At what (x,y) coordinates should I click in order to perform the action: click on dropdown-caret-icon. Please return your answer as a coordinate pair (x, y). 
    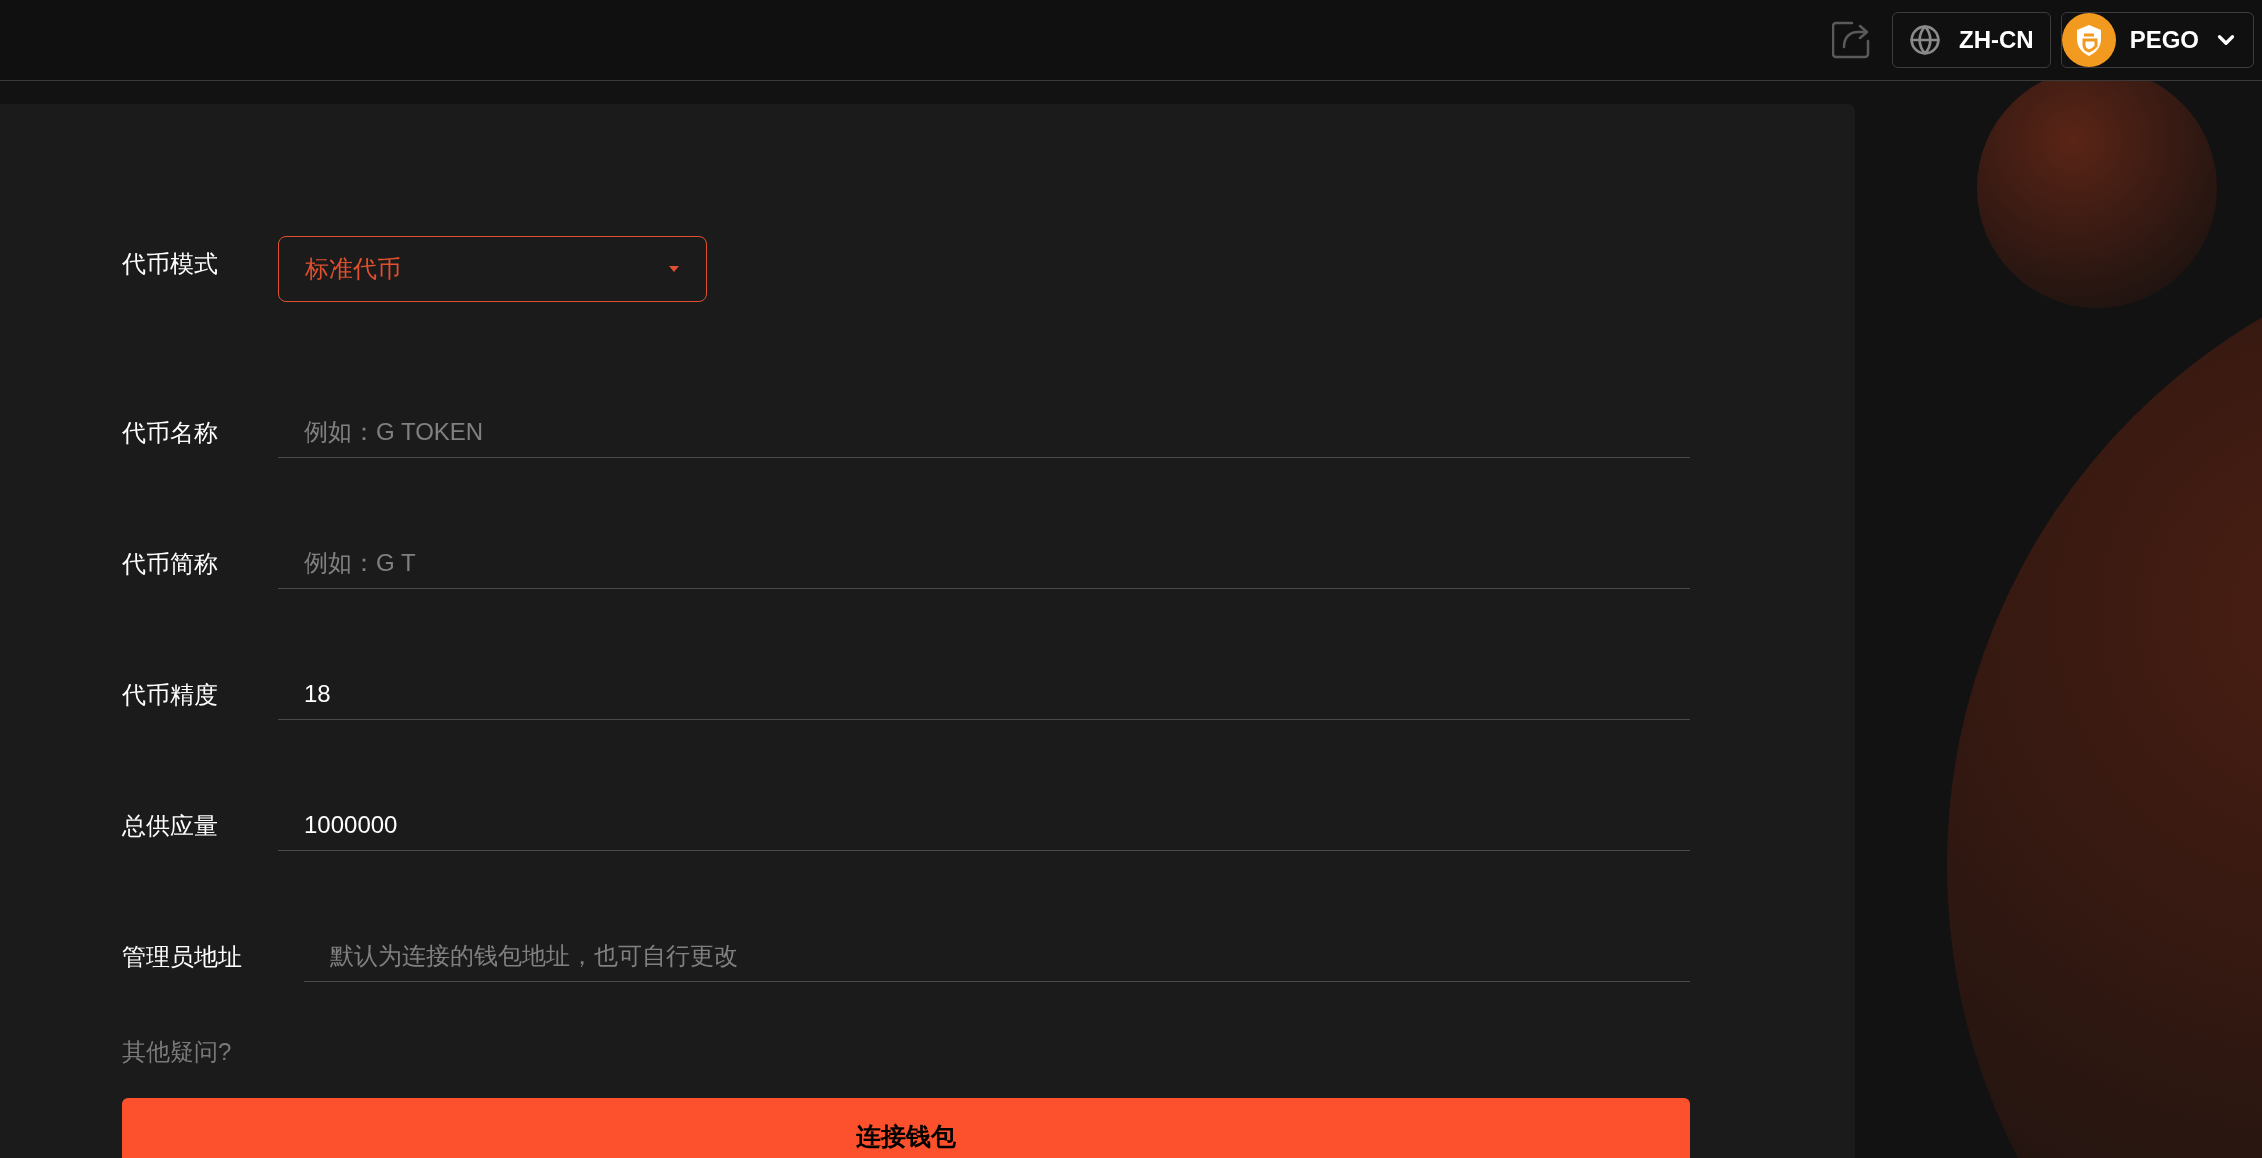
    Looking at the image, I should click on (674, 269).